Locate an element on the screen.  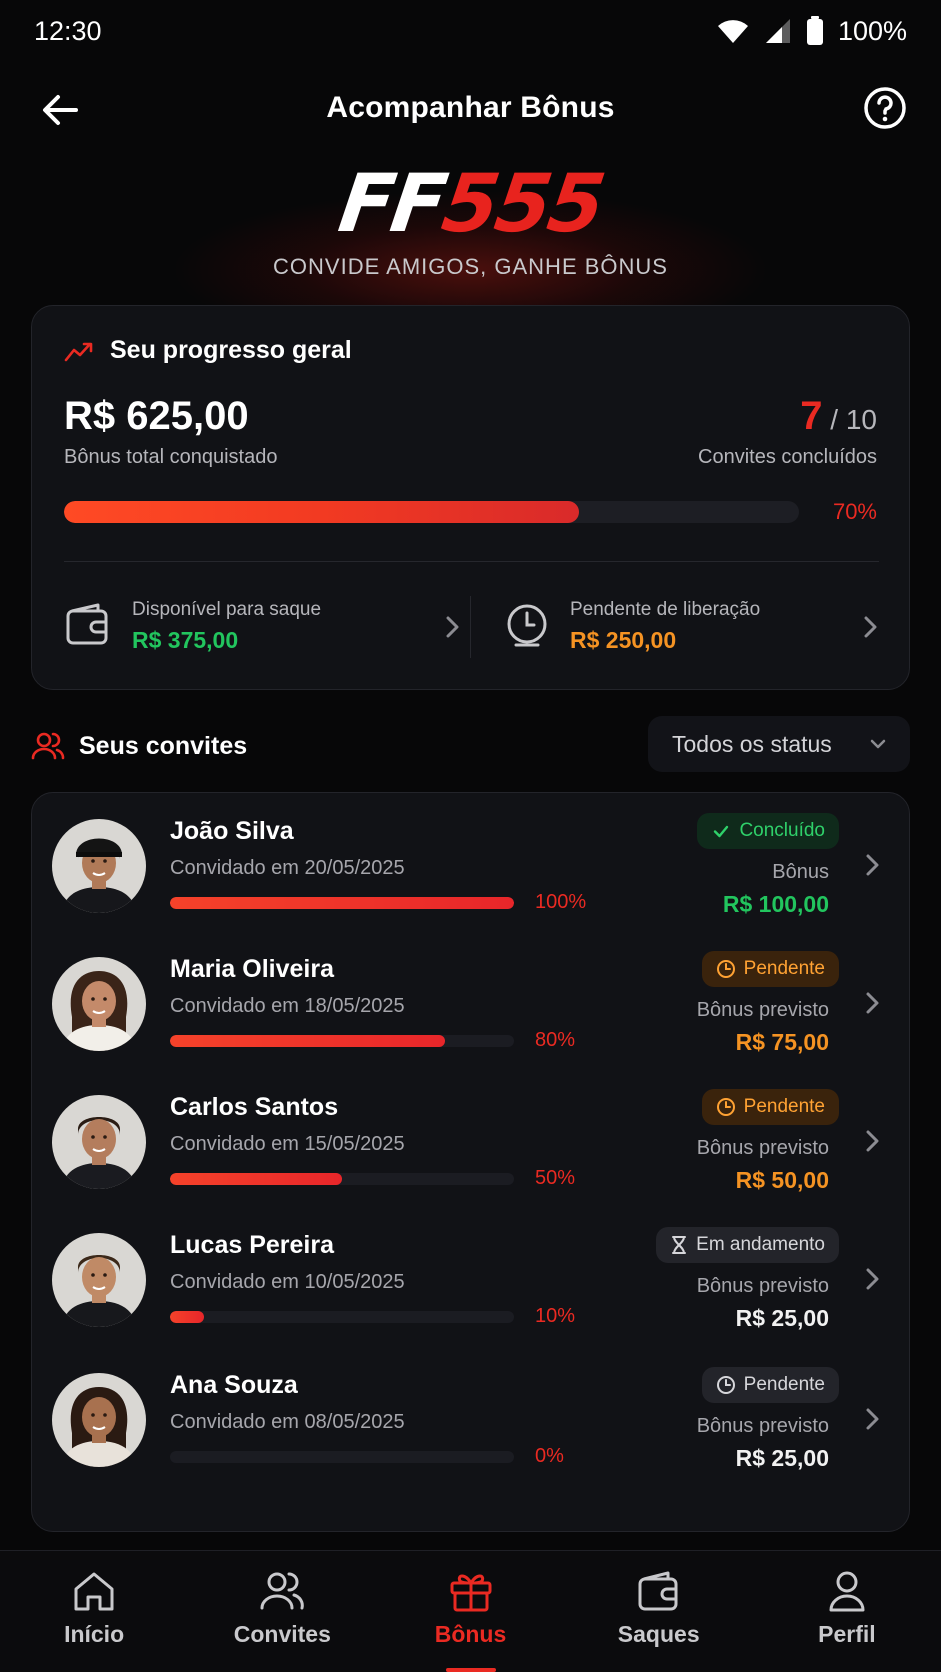
status-badge: Em andamento is located at coordinates (747, 1245).